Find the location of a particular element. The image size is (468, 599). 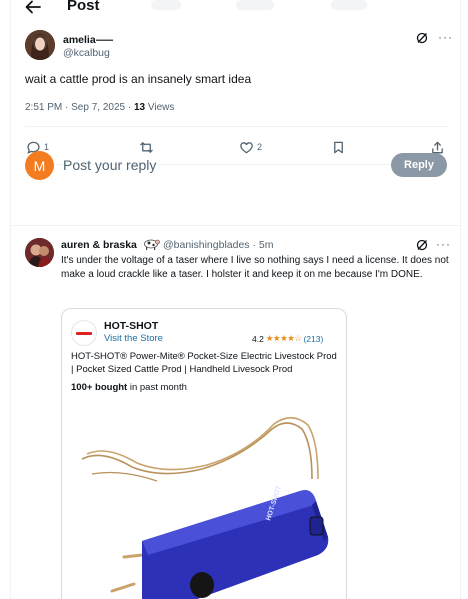

rating-count: (213) is located at coordinates (313, 338).